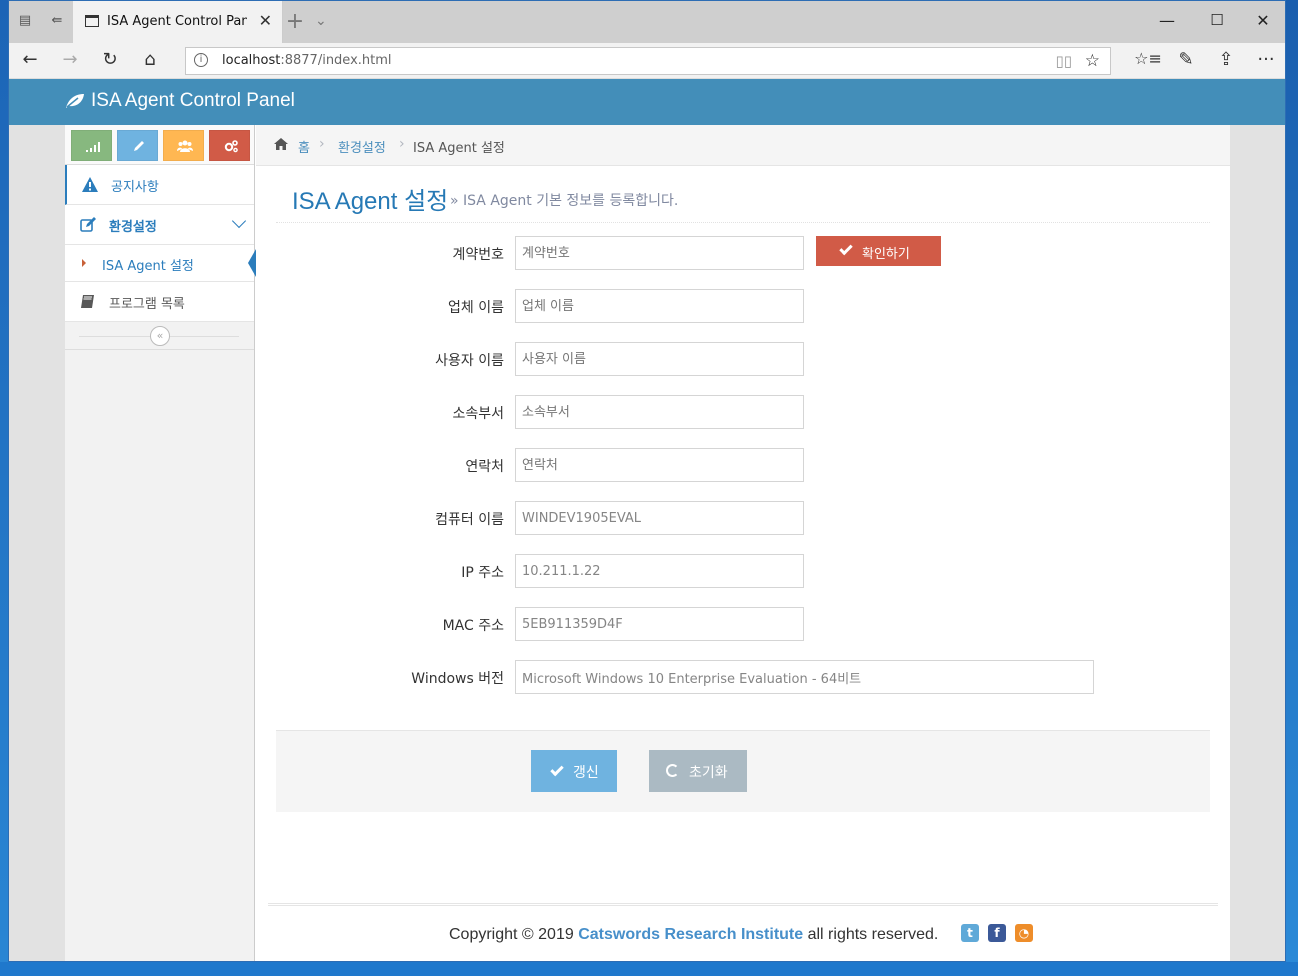 The width and height of the screenshot is (1298, 976). What do you see at coordinates (1292, 488) in the screenshot?
I see `desktop-right-edge` at bounding box center [1292, 488].